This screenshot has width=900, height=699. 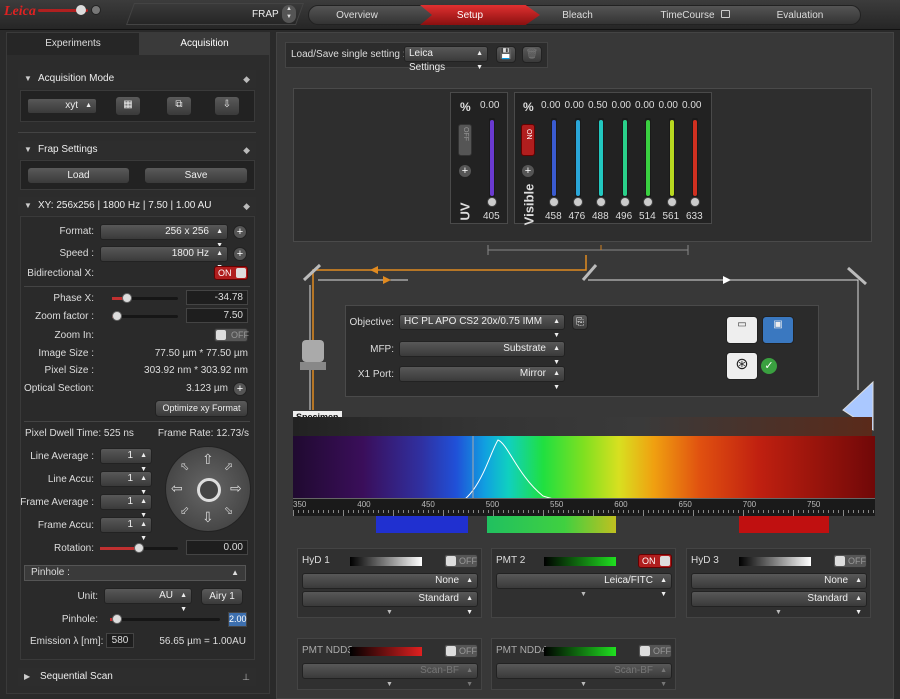 I want to click on pinhole-header: Pinhole : ▲, so click(x=135, y=573).